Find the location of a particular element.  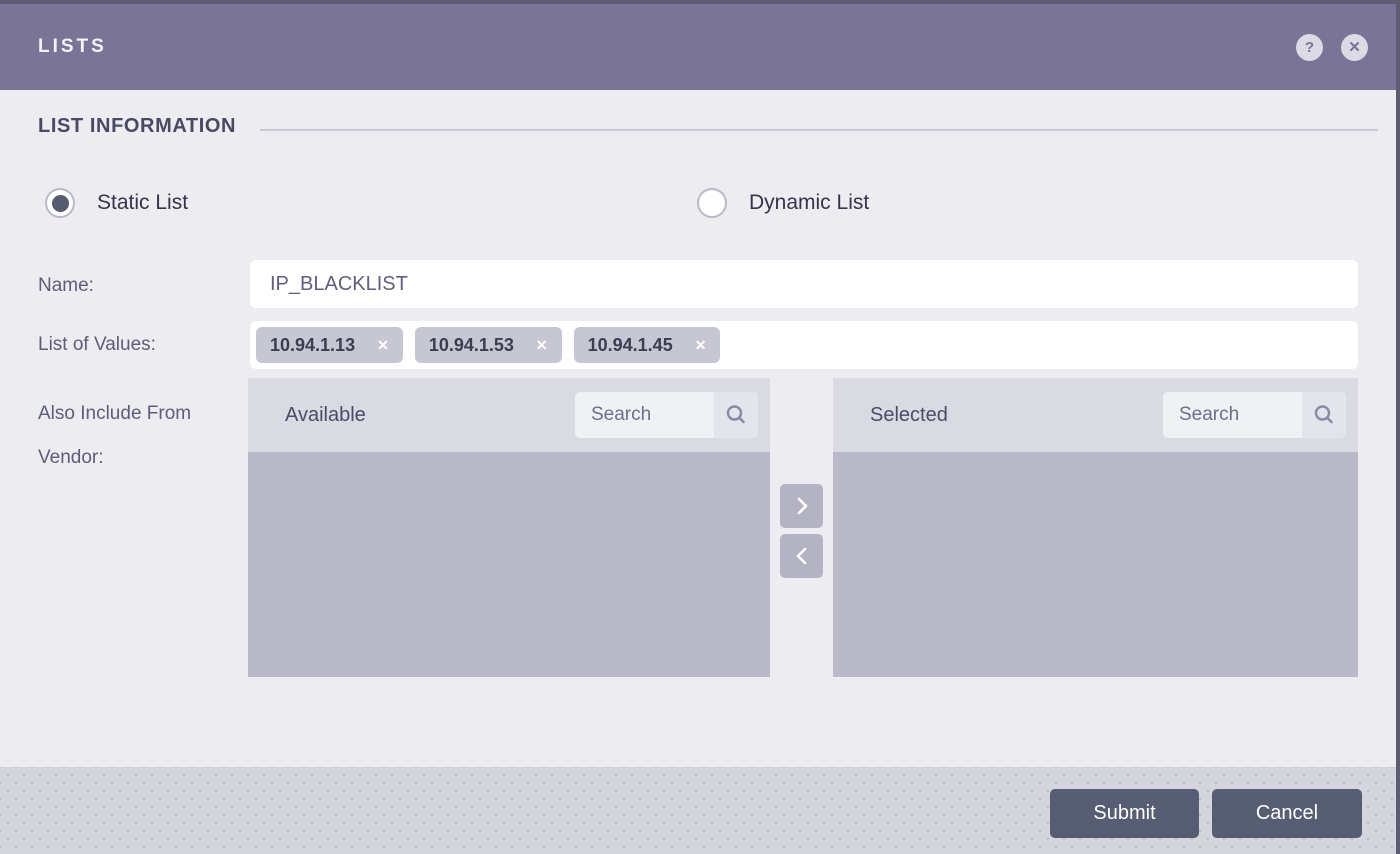

cancel-button: Cancel is located at coordinates (1287, 813).